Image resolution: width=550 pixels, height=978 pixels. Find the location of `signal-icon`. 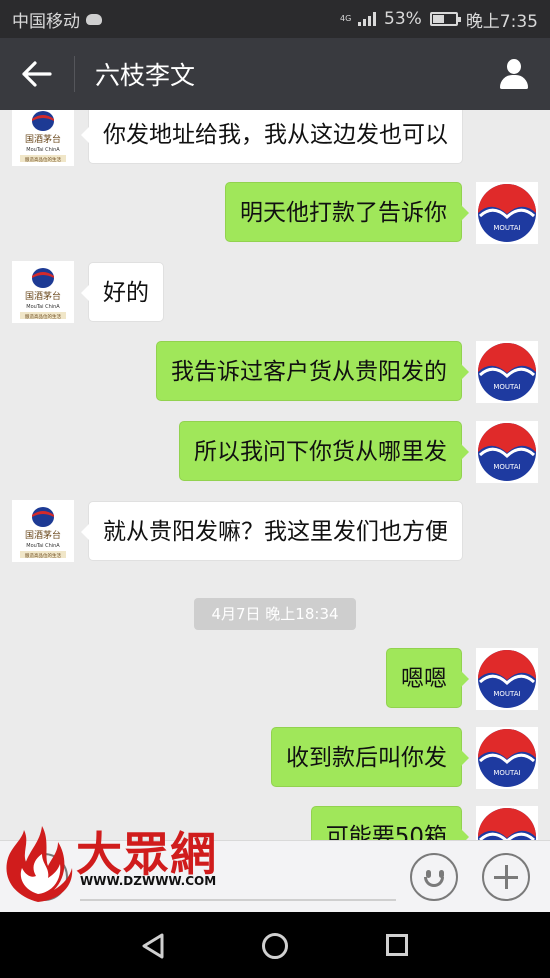

signal-icon is located at coordinates (367, 19).